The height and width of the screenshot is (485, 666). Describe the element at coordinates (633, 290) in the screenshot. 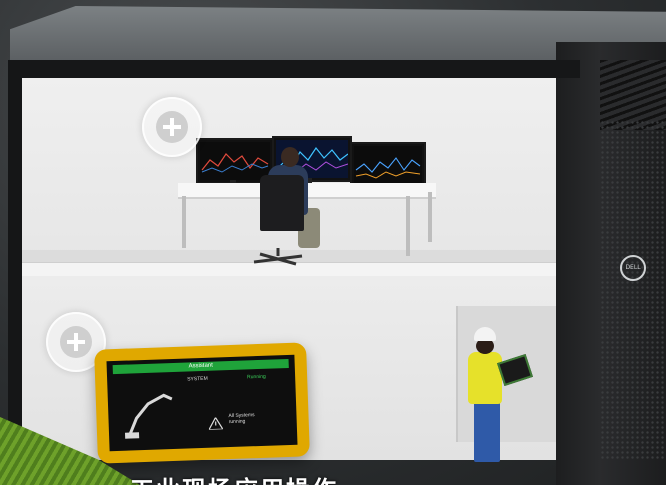

I see `vent-grille` at that location.